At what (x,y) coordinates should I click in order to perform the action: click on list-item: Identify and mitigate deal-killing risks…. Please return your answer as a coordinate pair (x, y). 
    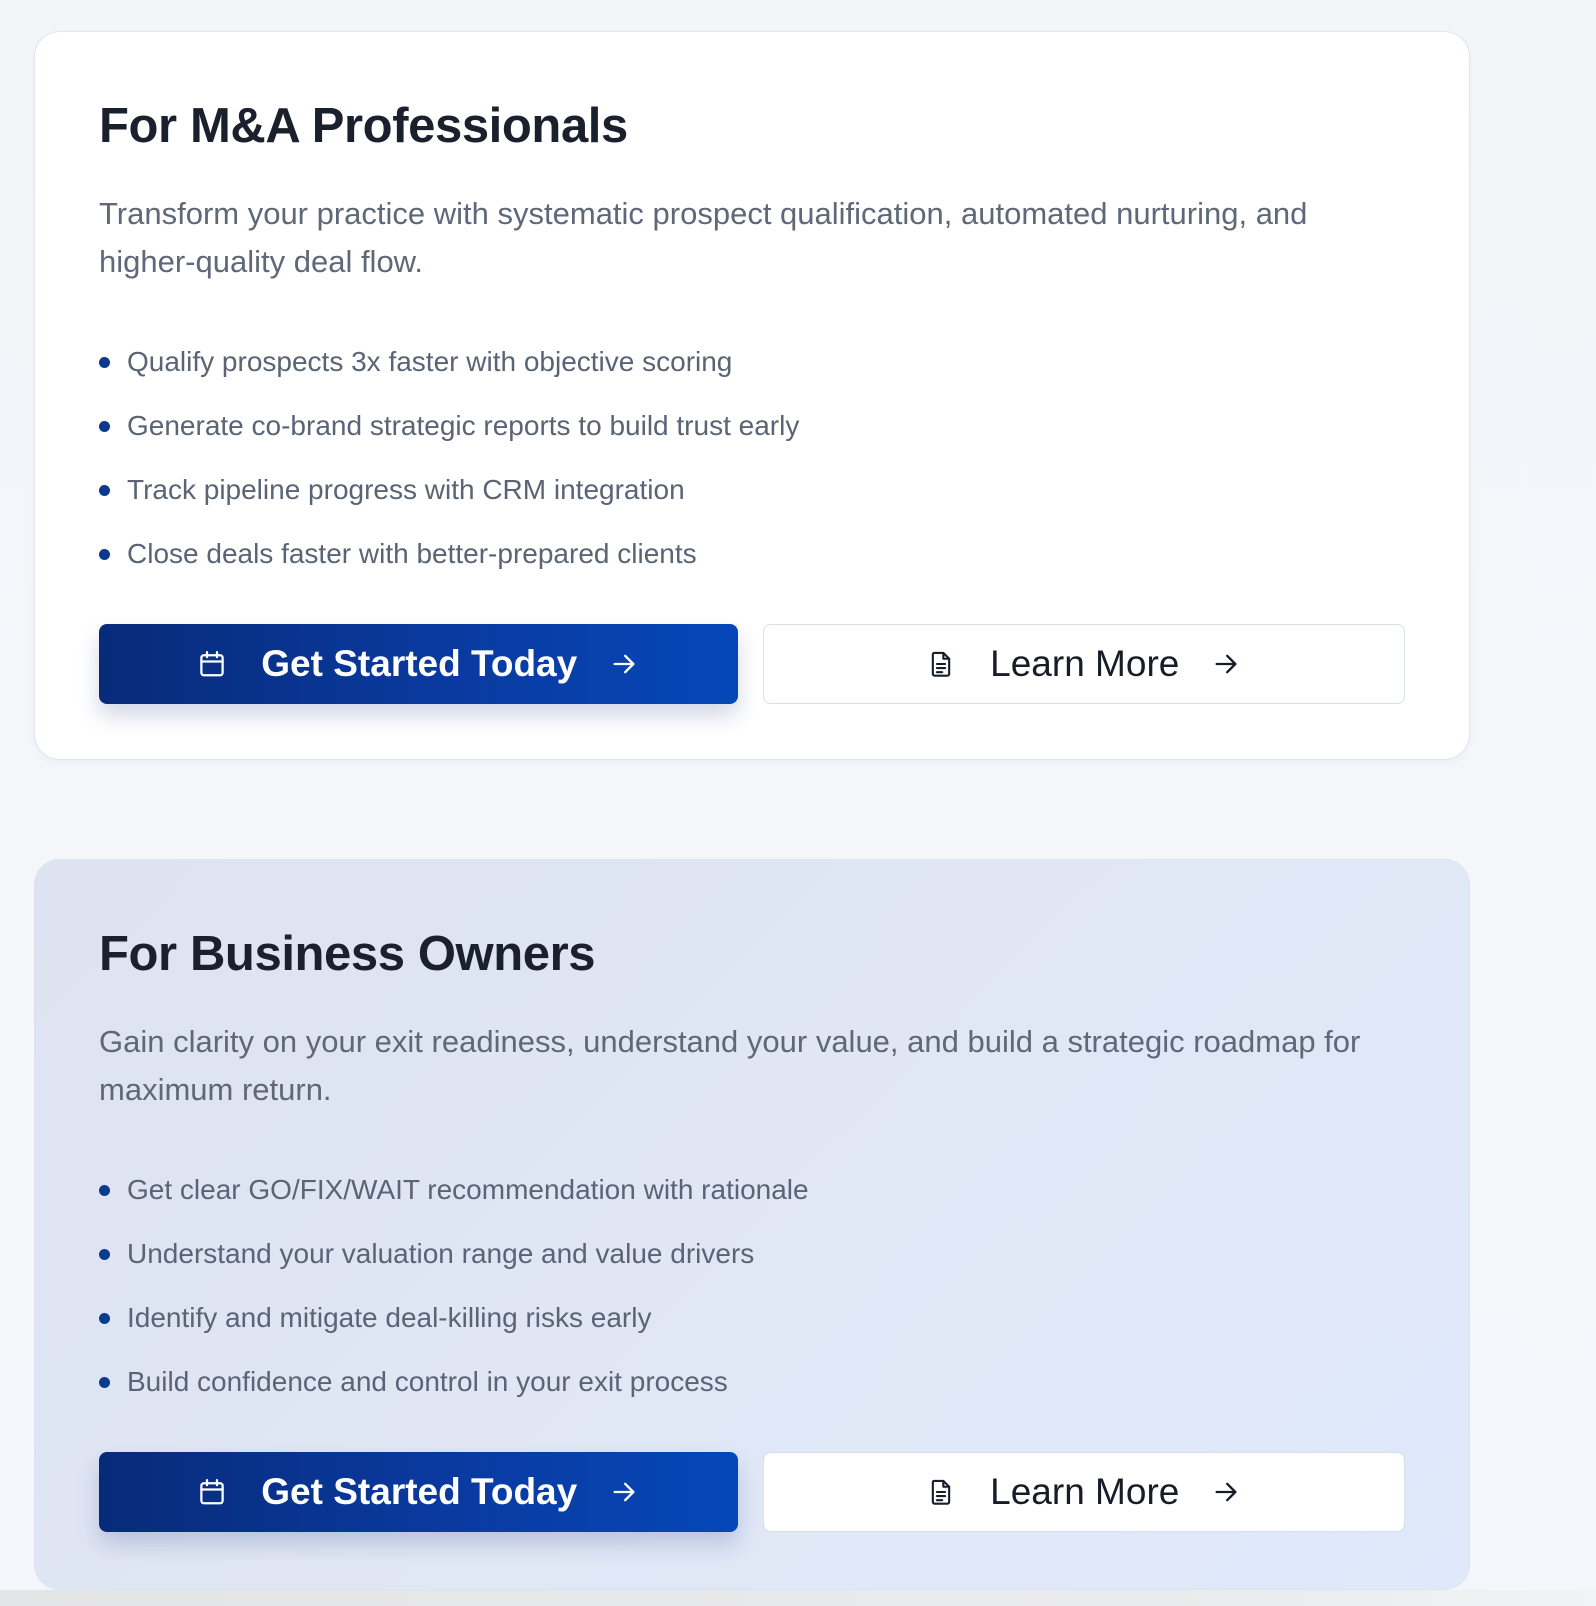
    Looking at the image, I should click on (752, 1318).